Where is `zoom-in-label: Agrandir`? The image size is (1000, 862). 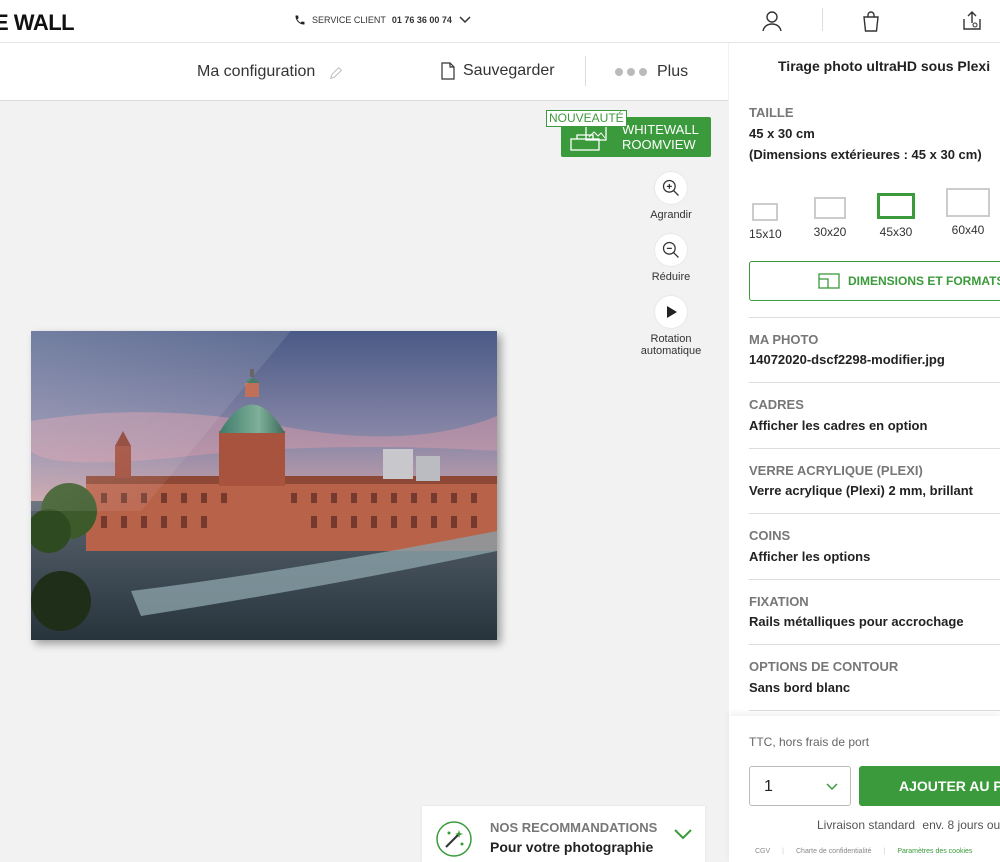
zoom-in-label: Agrandir is located at coordinates (671, 215).